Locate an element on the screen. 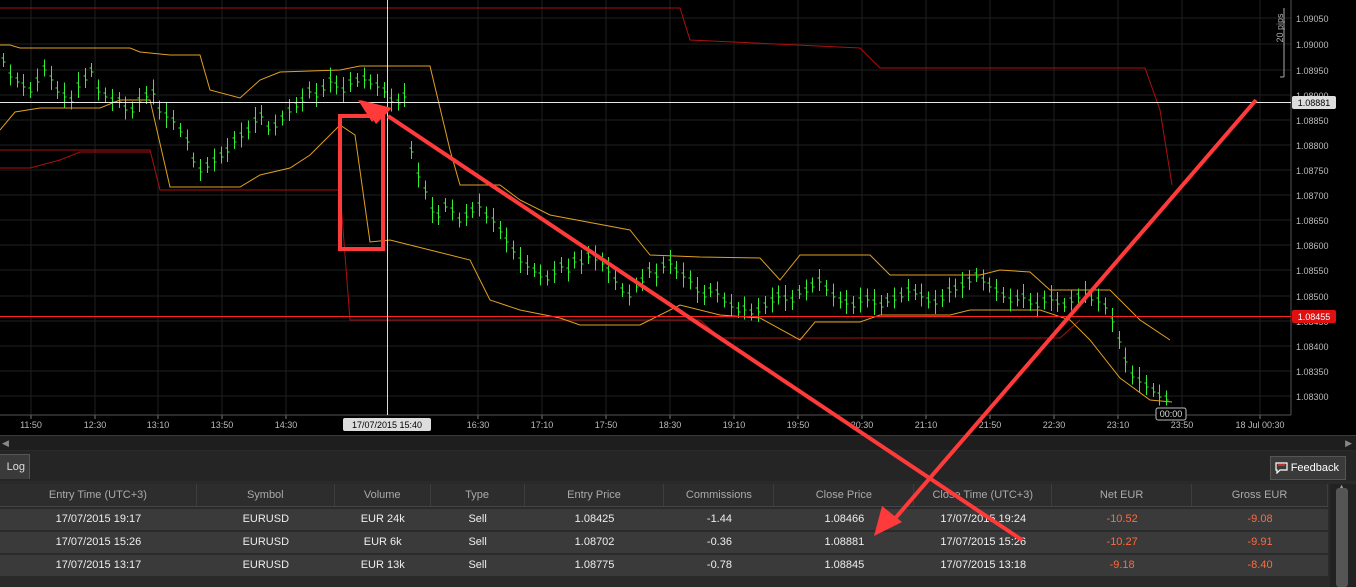 The image size is (1356, 587). price-tick-label: 1.08500 is located at coordinates (1312, 297).